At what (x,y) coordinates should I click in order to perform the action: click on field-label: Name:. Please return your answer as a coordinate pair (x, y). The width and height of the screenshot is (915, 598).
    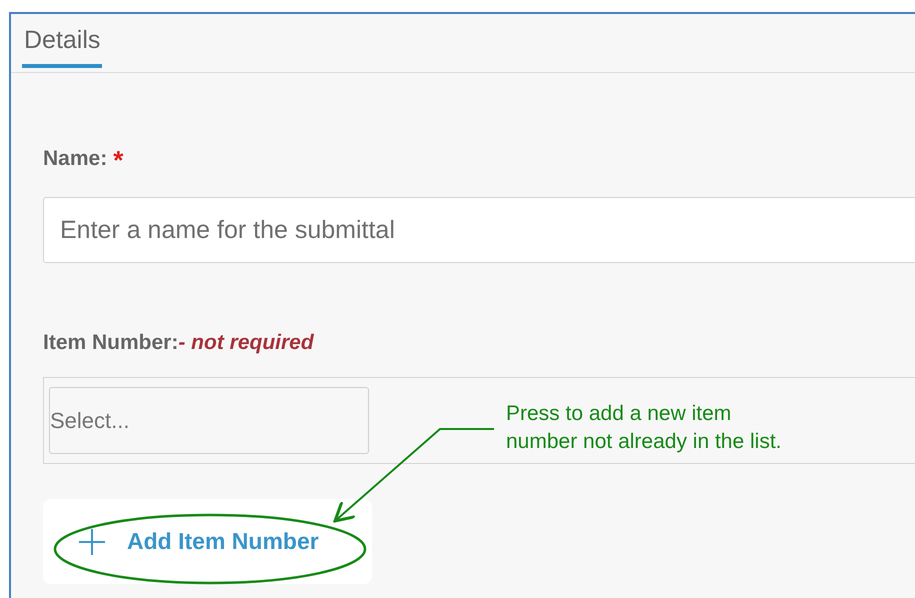
    Looking at the image, I should click on (75, 159).